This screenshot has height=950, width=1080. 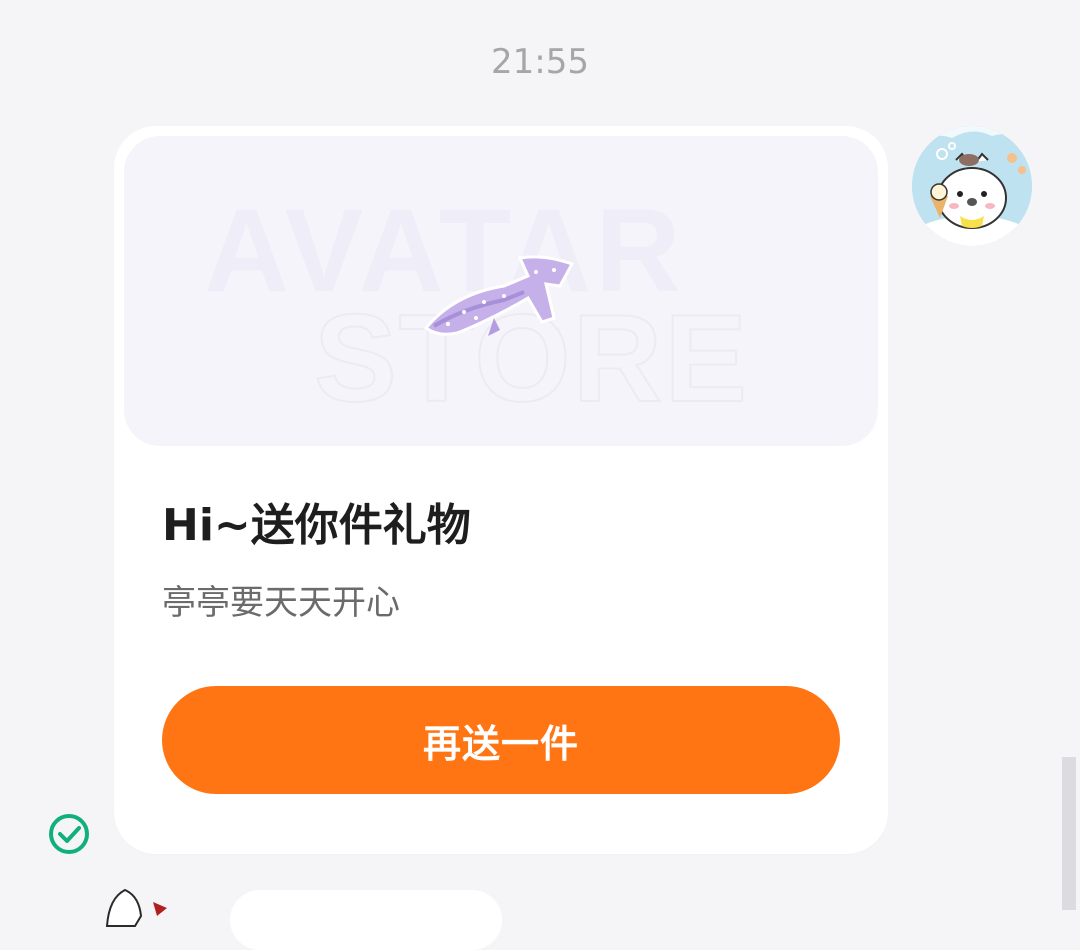 I want to click on gift-subtitle: 亭亭要天天开心, so click(x=281, y=603).